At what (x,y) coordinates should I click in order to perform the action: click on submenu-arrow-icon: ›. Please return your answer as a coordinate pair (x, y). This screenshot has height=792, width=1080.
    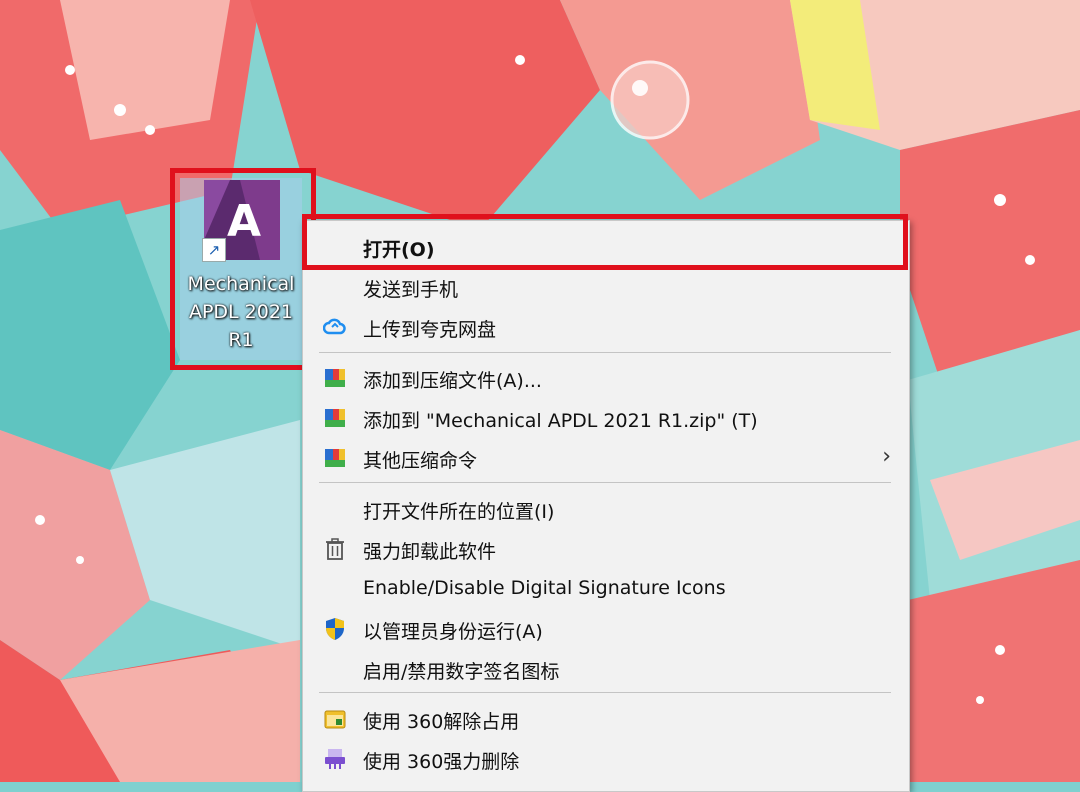
    Looking at the image, I should click on (886, 456).